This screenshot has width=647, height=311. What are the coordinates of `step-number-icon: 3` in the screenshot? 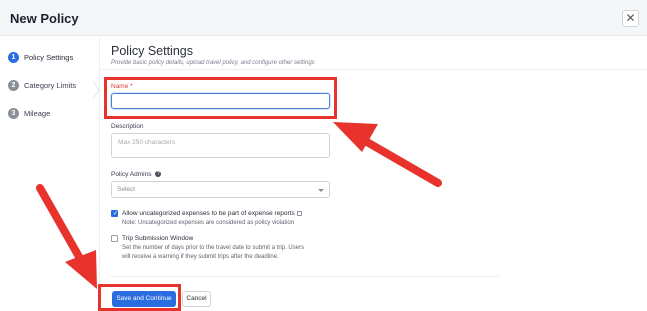 It's located at (13, 113).